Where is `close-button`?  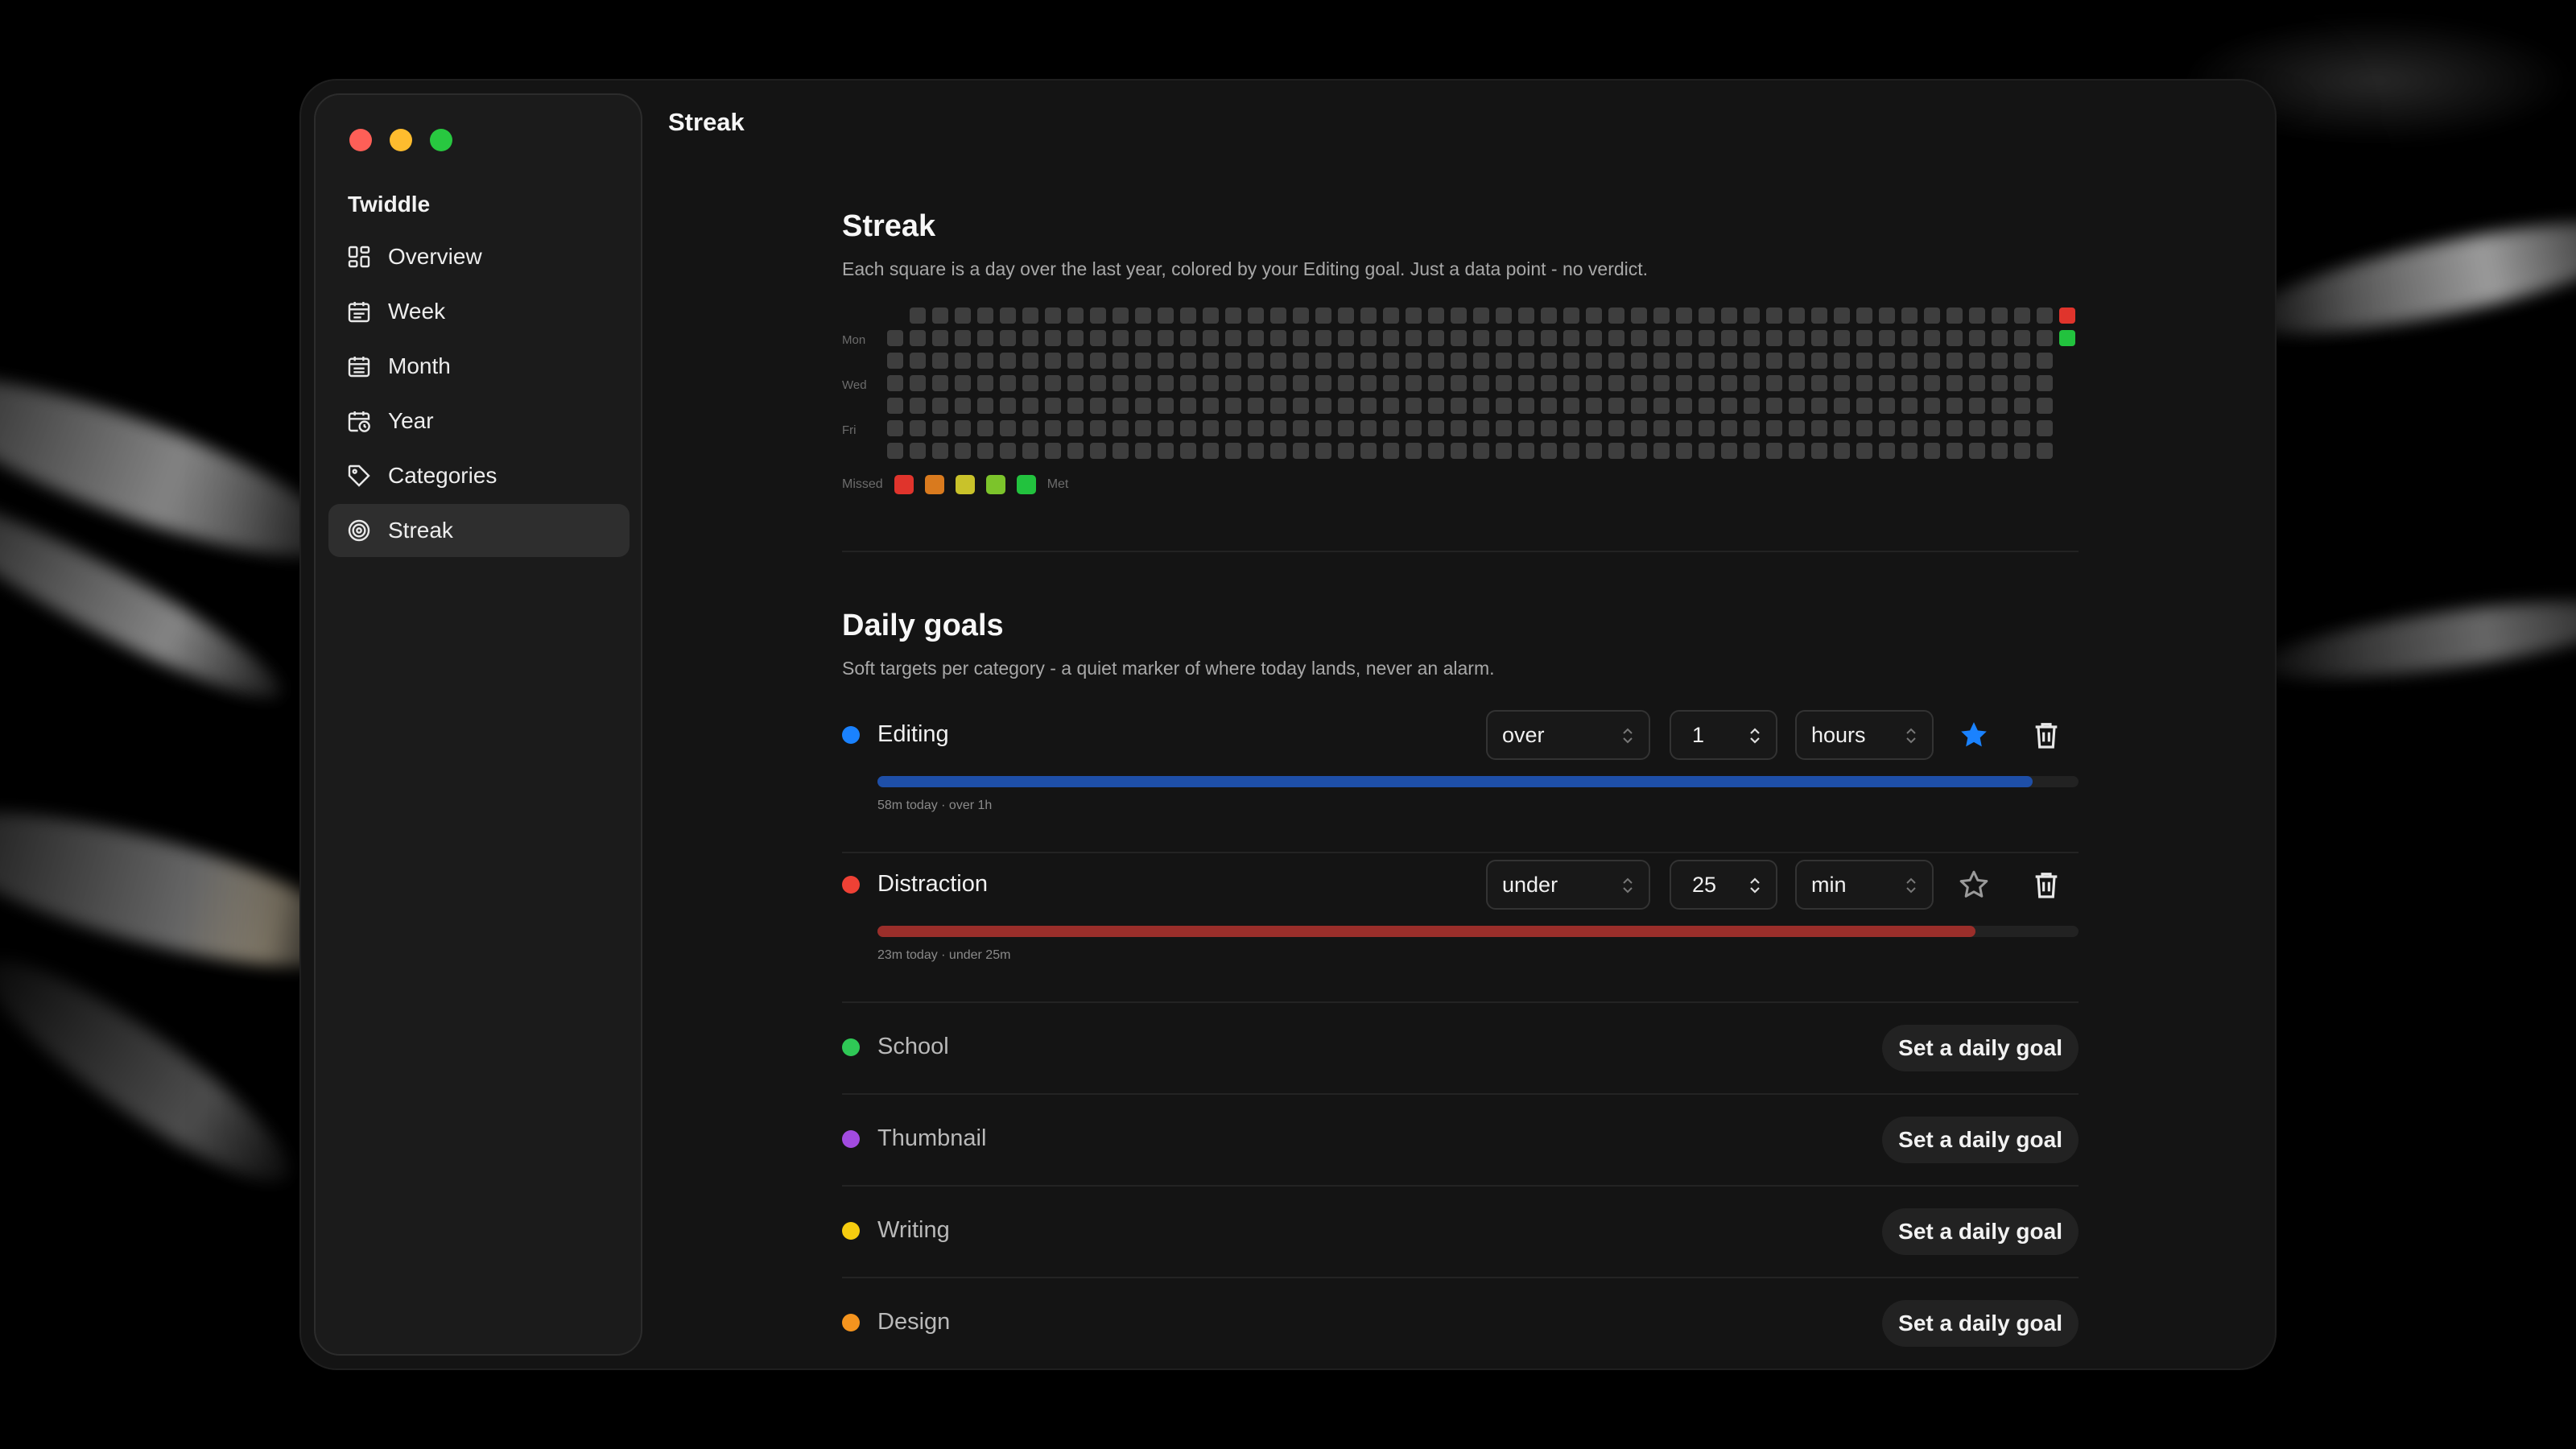
close-button is located at coordinates (360, 140).